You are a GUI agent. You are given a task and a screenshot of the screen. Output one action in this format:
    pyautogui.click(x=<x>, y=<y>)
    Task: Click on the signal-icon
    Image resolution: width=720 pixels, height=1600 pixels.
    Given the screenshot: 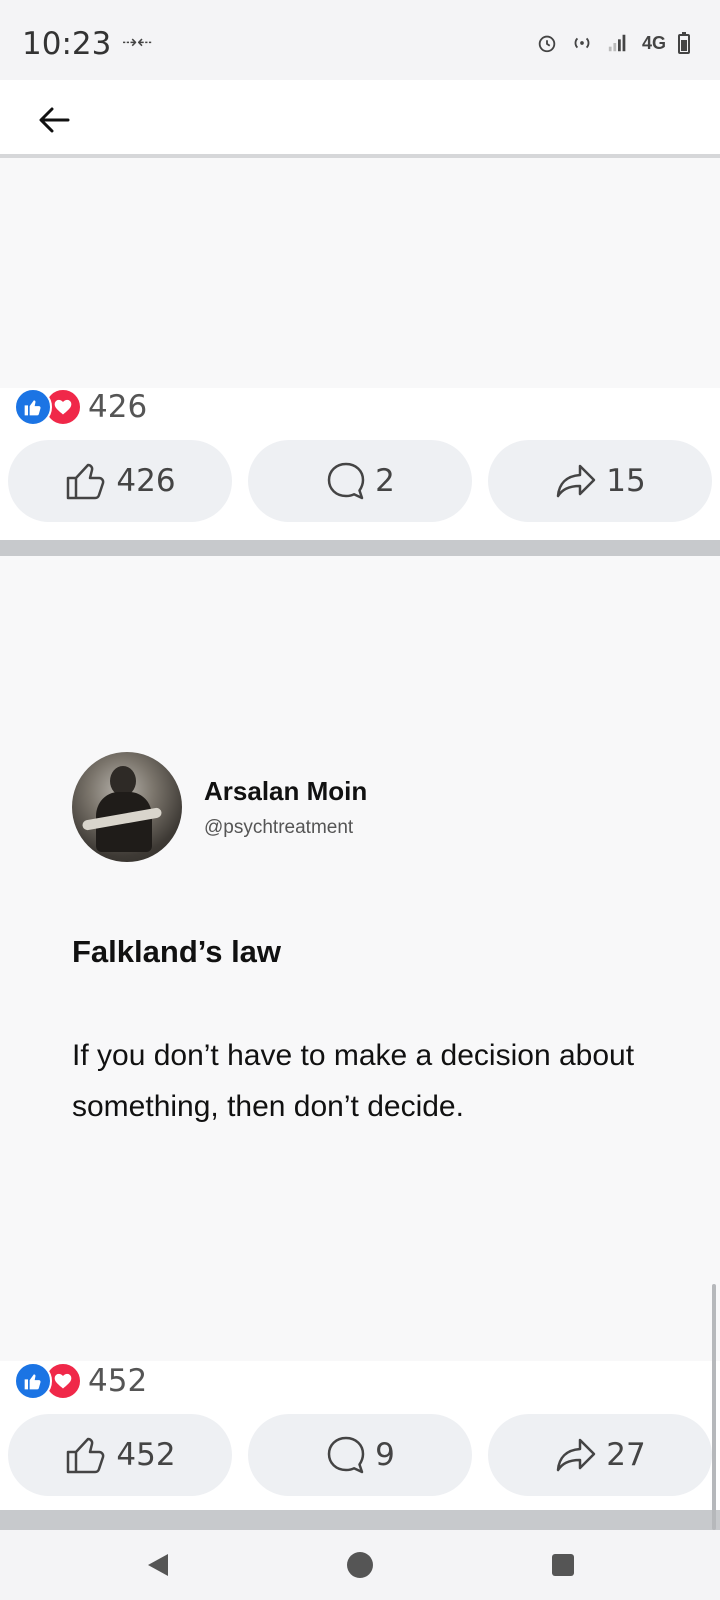 What is the action you would take?
    pyautogui.click(x=617, y=43)
    